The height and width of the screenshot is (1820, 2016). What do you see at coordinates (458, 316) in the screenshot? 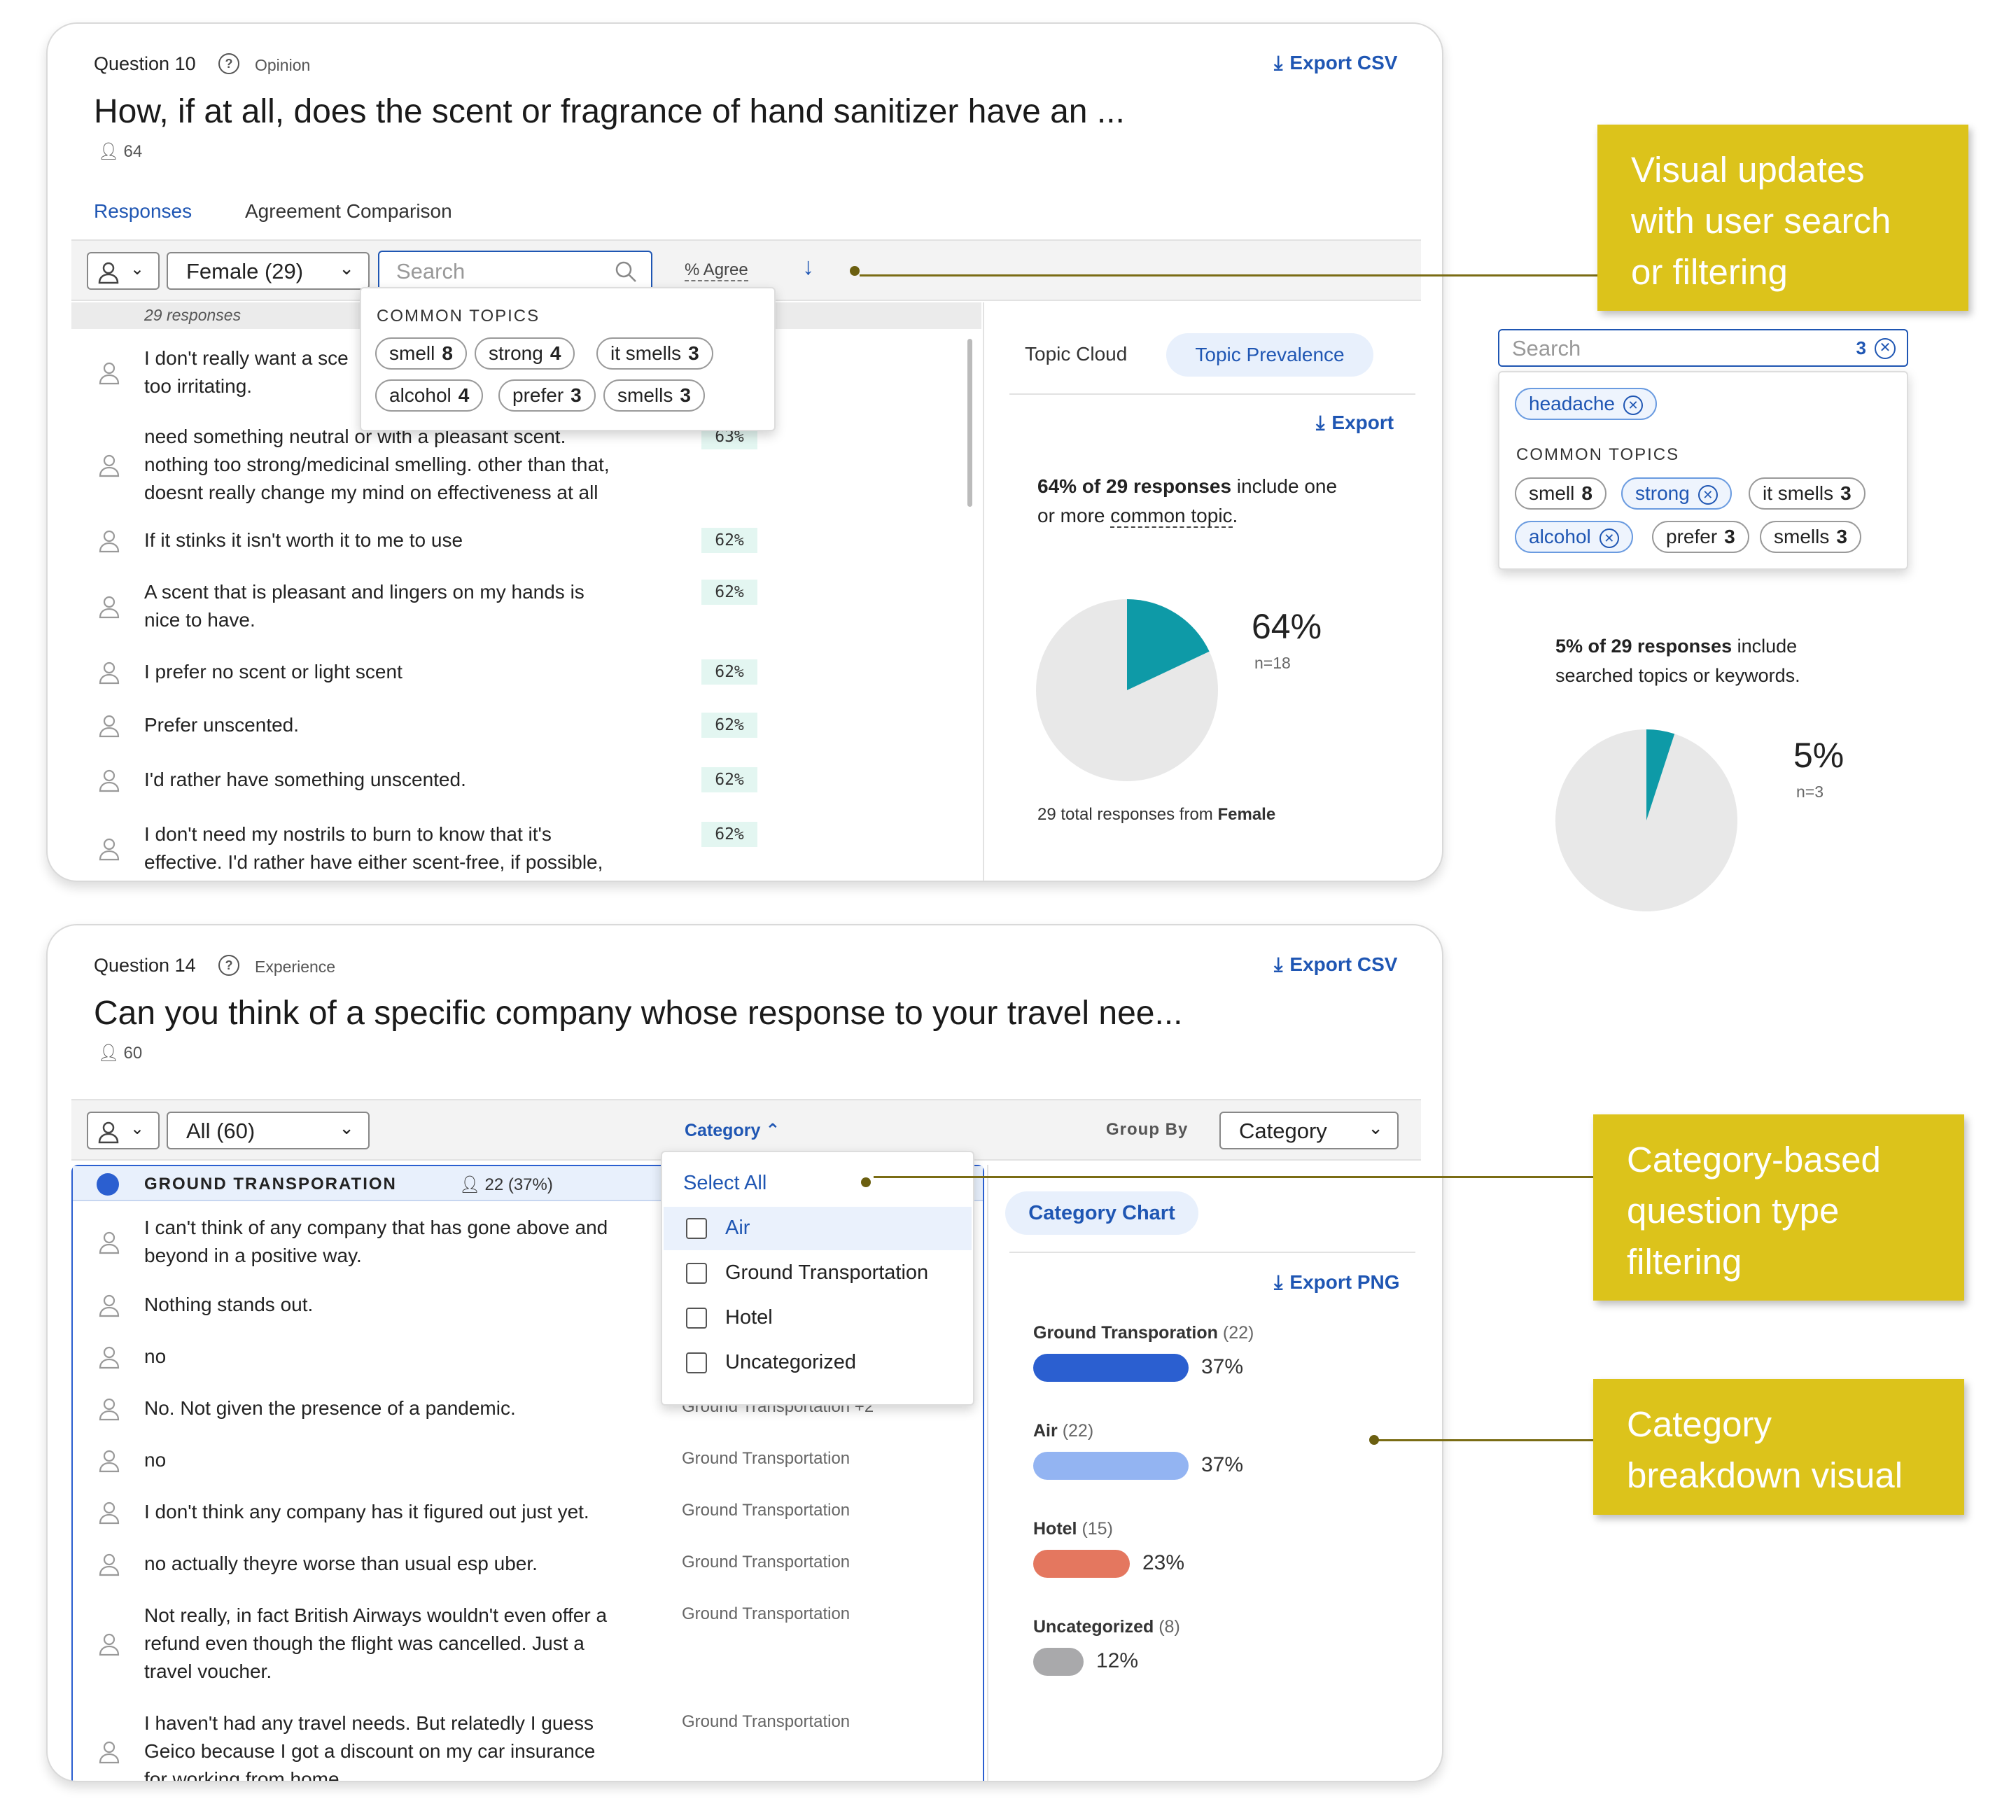
I see `common-topics-header: COMMON TOPICS` at bounding box center [458, 316].